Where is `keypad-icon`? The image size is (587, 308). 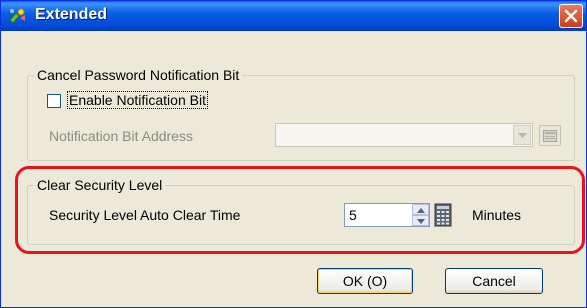
keypad-icon is located at coordinates (550, 136).